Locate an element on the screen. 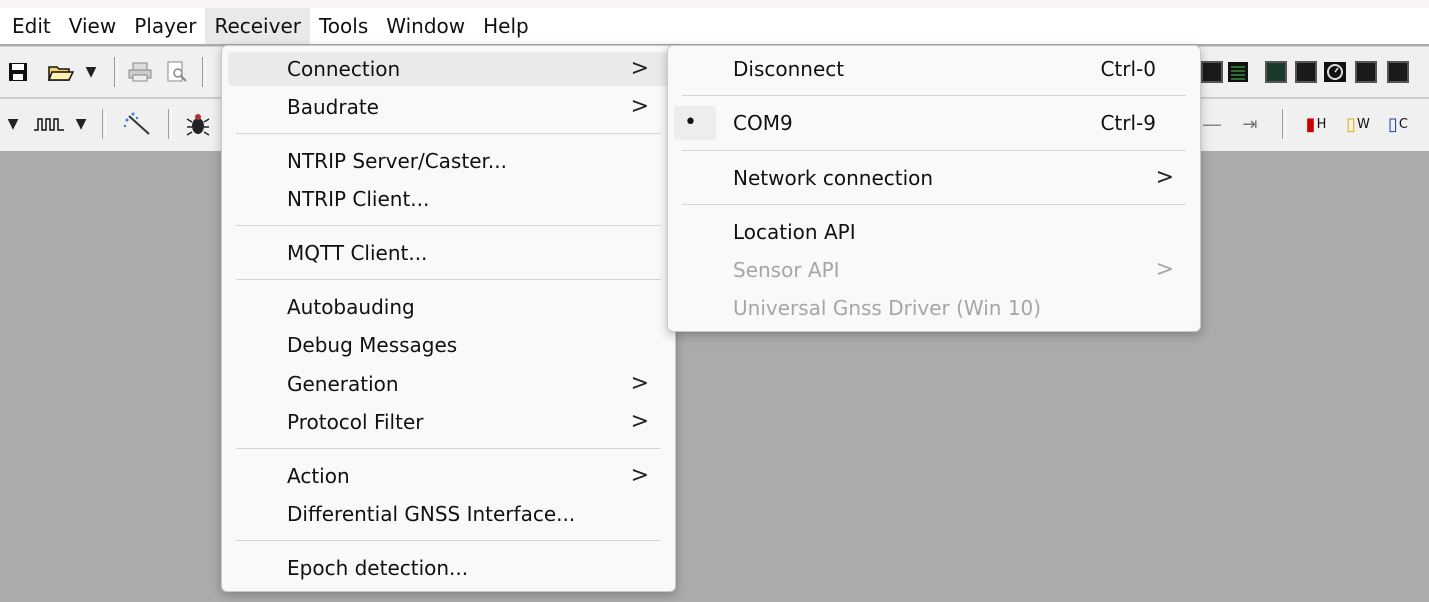  menu-edit: Edit is located at coordinates (30, 26).